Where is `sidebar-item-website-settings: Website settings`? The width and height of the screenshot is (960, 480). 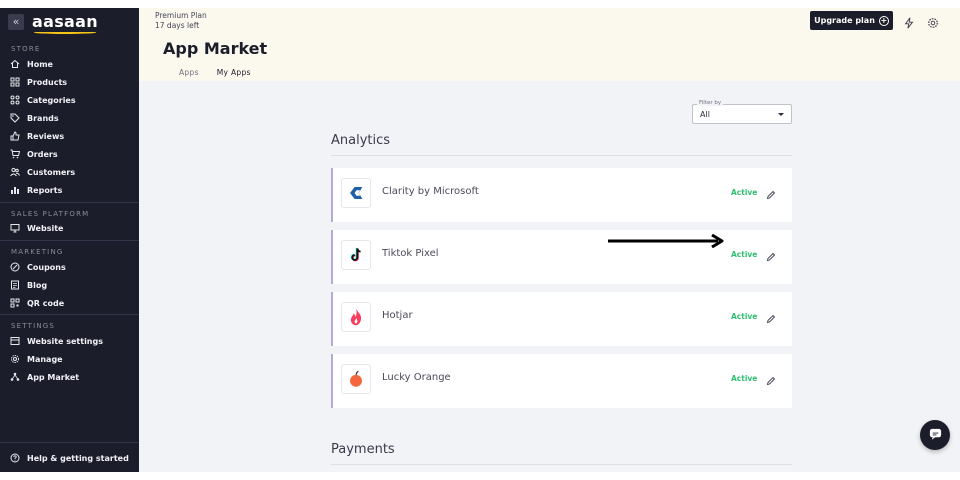
sidebar-item-website-settings: Website settings is located at coordinates (56, 341).